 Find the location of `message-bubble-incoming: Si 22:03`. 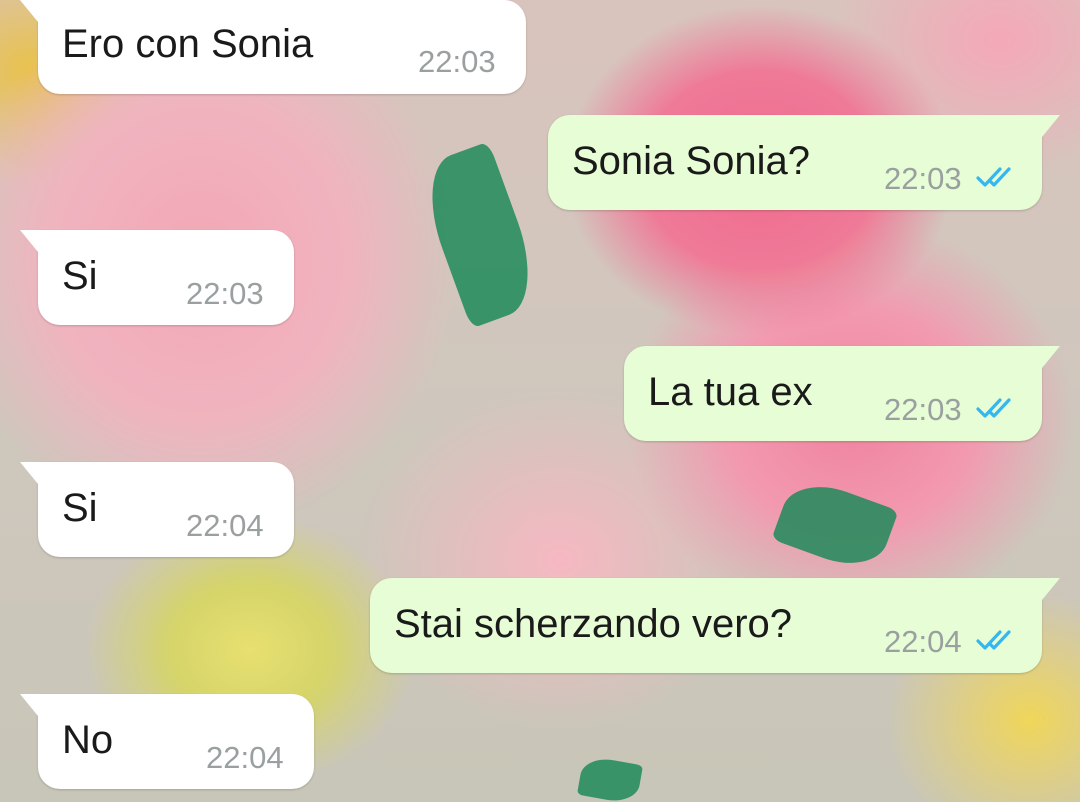

message-bubble-incoming: Si 22:03 is located at coordinates (157, 277).